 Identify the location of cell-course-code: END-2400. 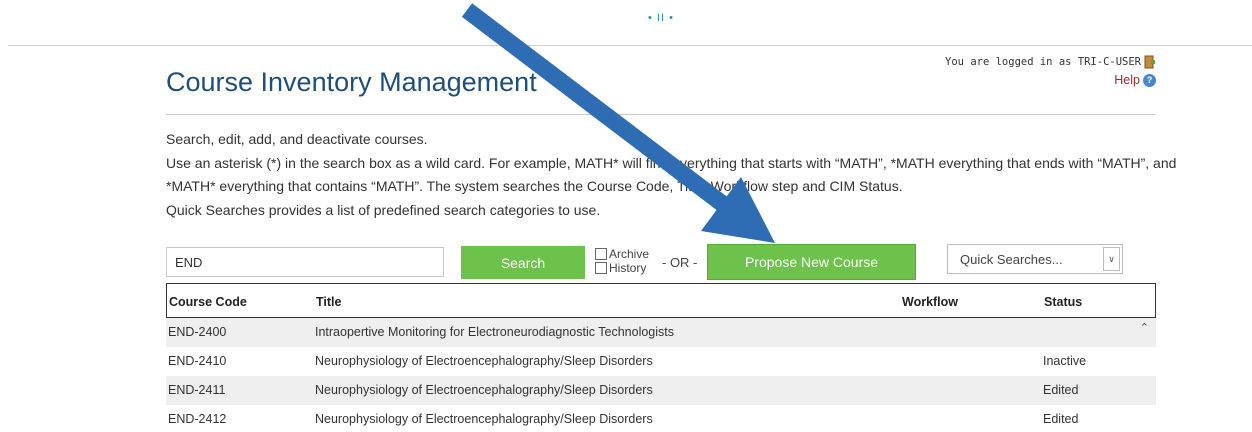
(197, 332).